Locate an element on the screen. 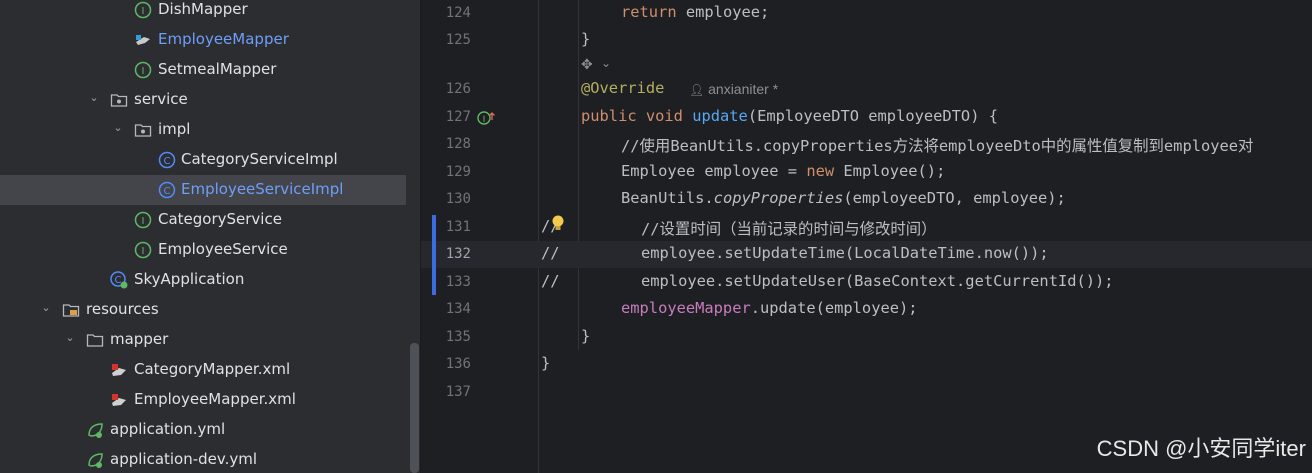 Image resolution: width=1312 pixels, height=473 pixels. tree-item-label: application-dev.yml is located at coordinates (184, 459).